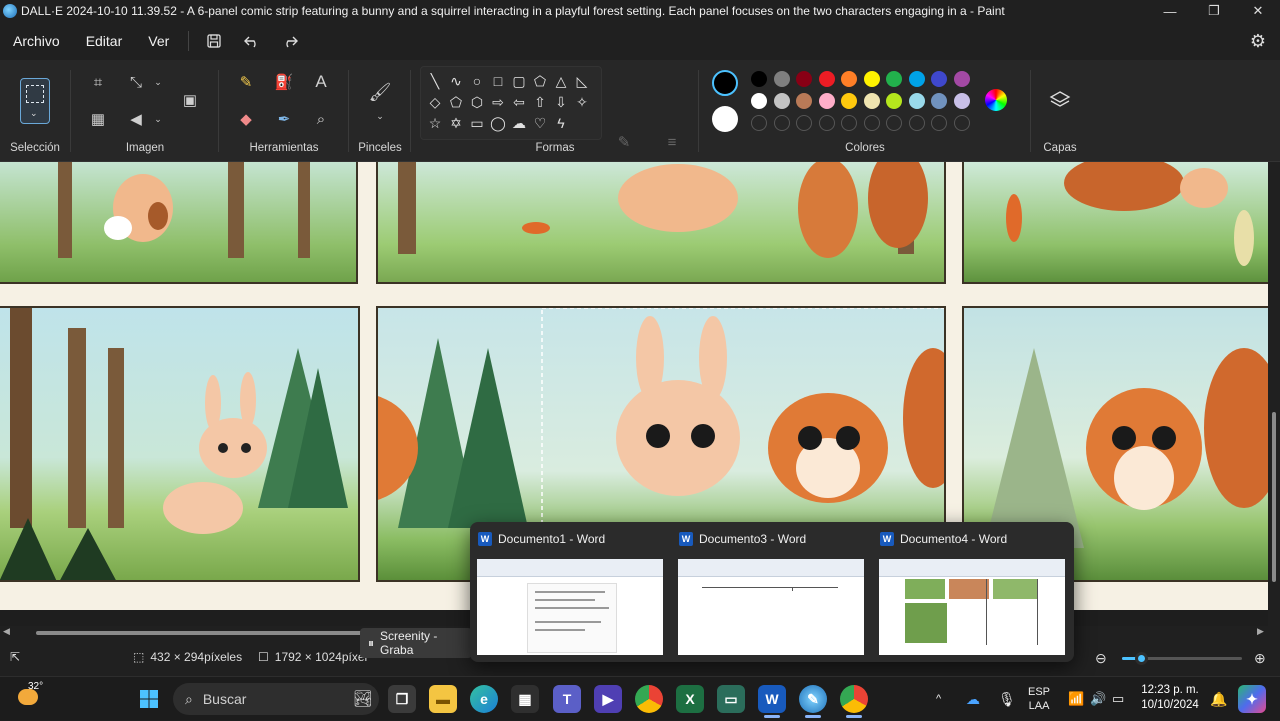 This screenshot has height=721, width=1280. What do you see at coordinates (1170, 11) in the screenshot?
I see `minimize-button: —` at bounding box center [1170, 11].